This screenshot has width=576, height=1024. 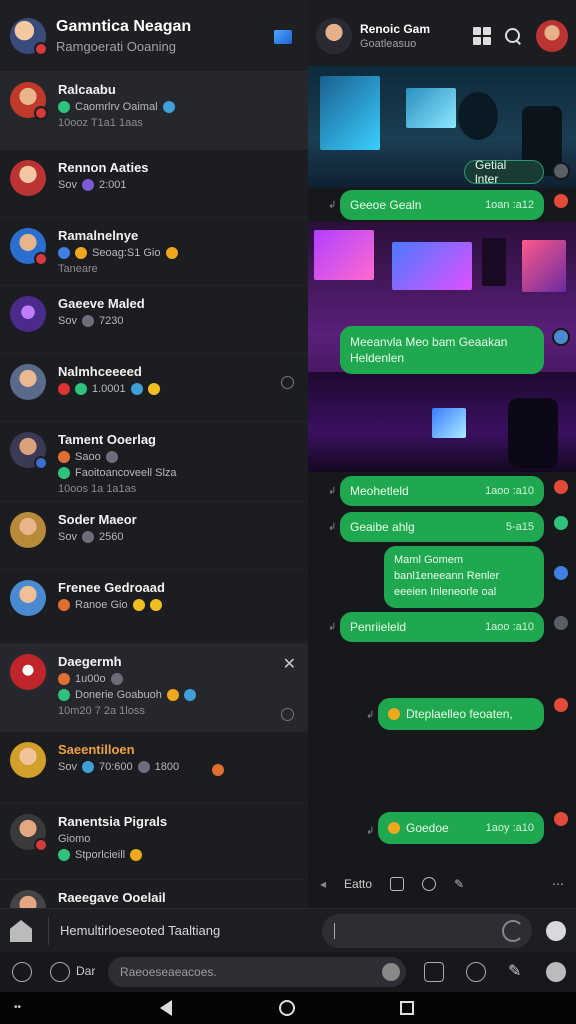 What do you see at coordinates (429, 884) in the screenshot?
I see `camera-icon` at bounding box center [429, 884].